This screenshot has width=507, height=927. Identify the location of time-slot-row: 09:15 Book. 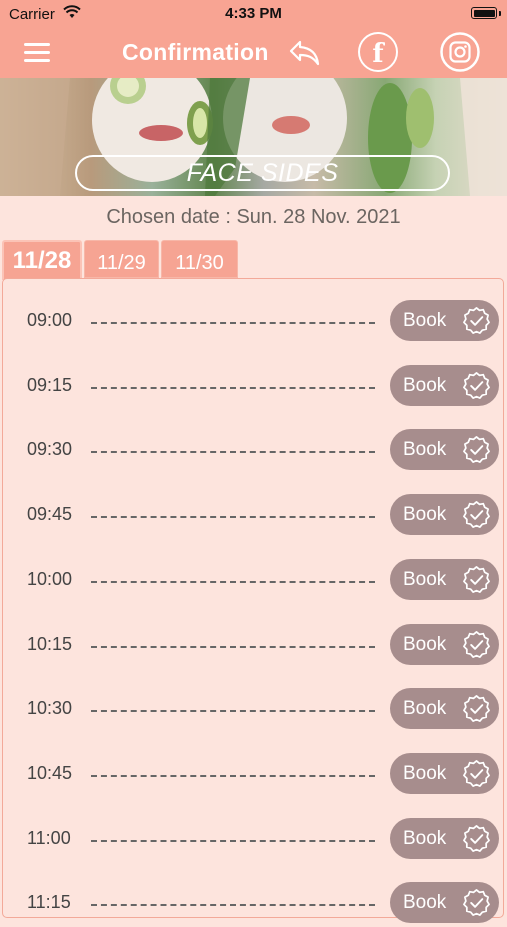
(254, 385).